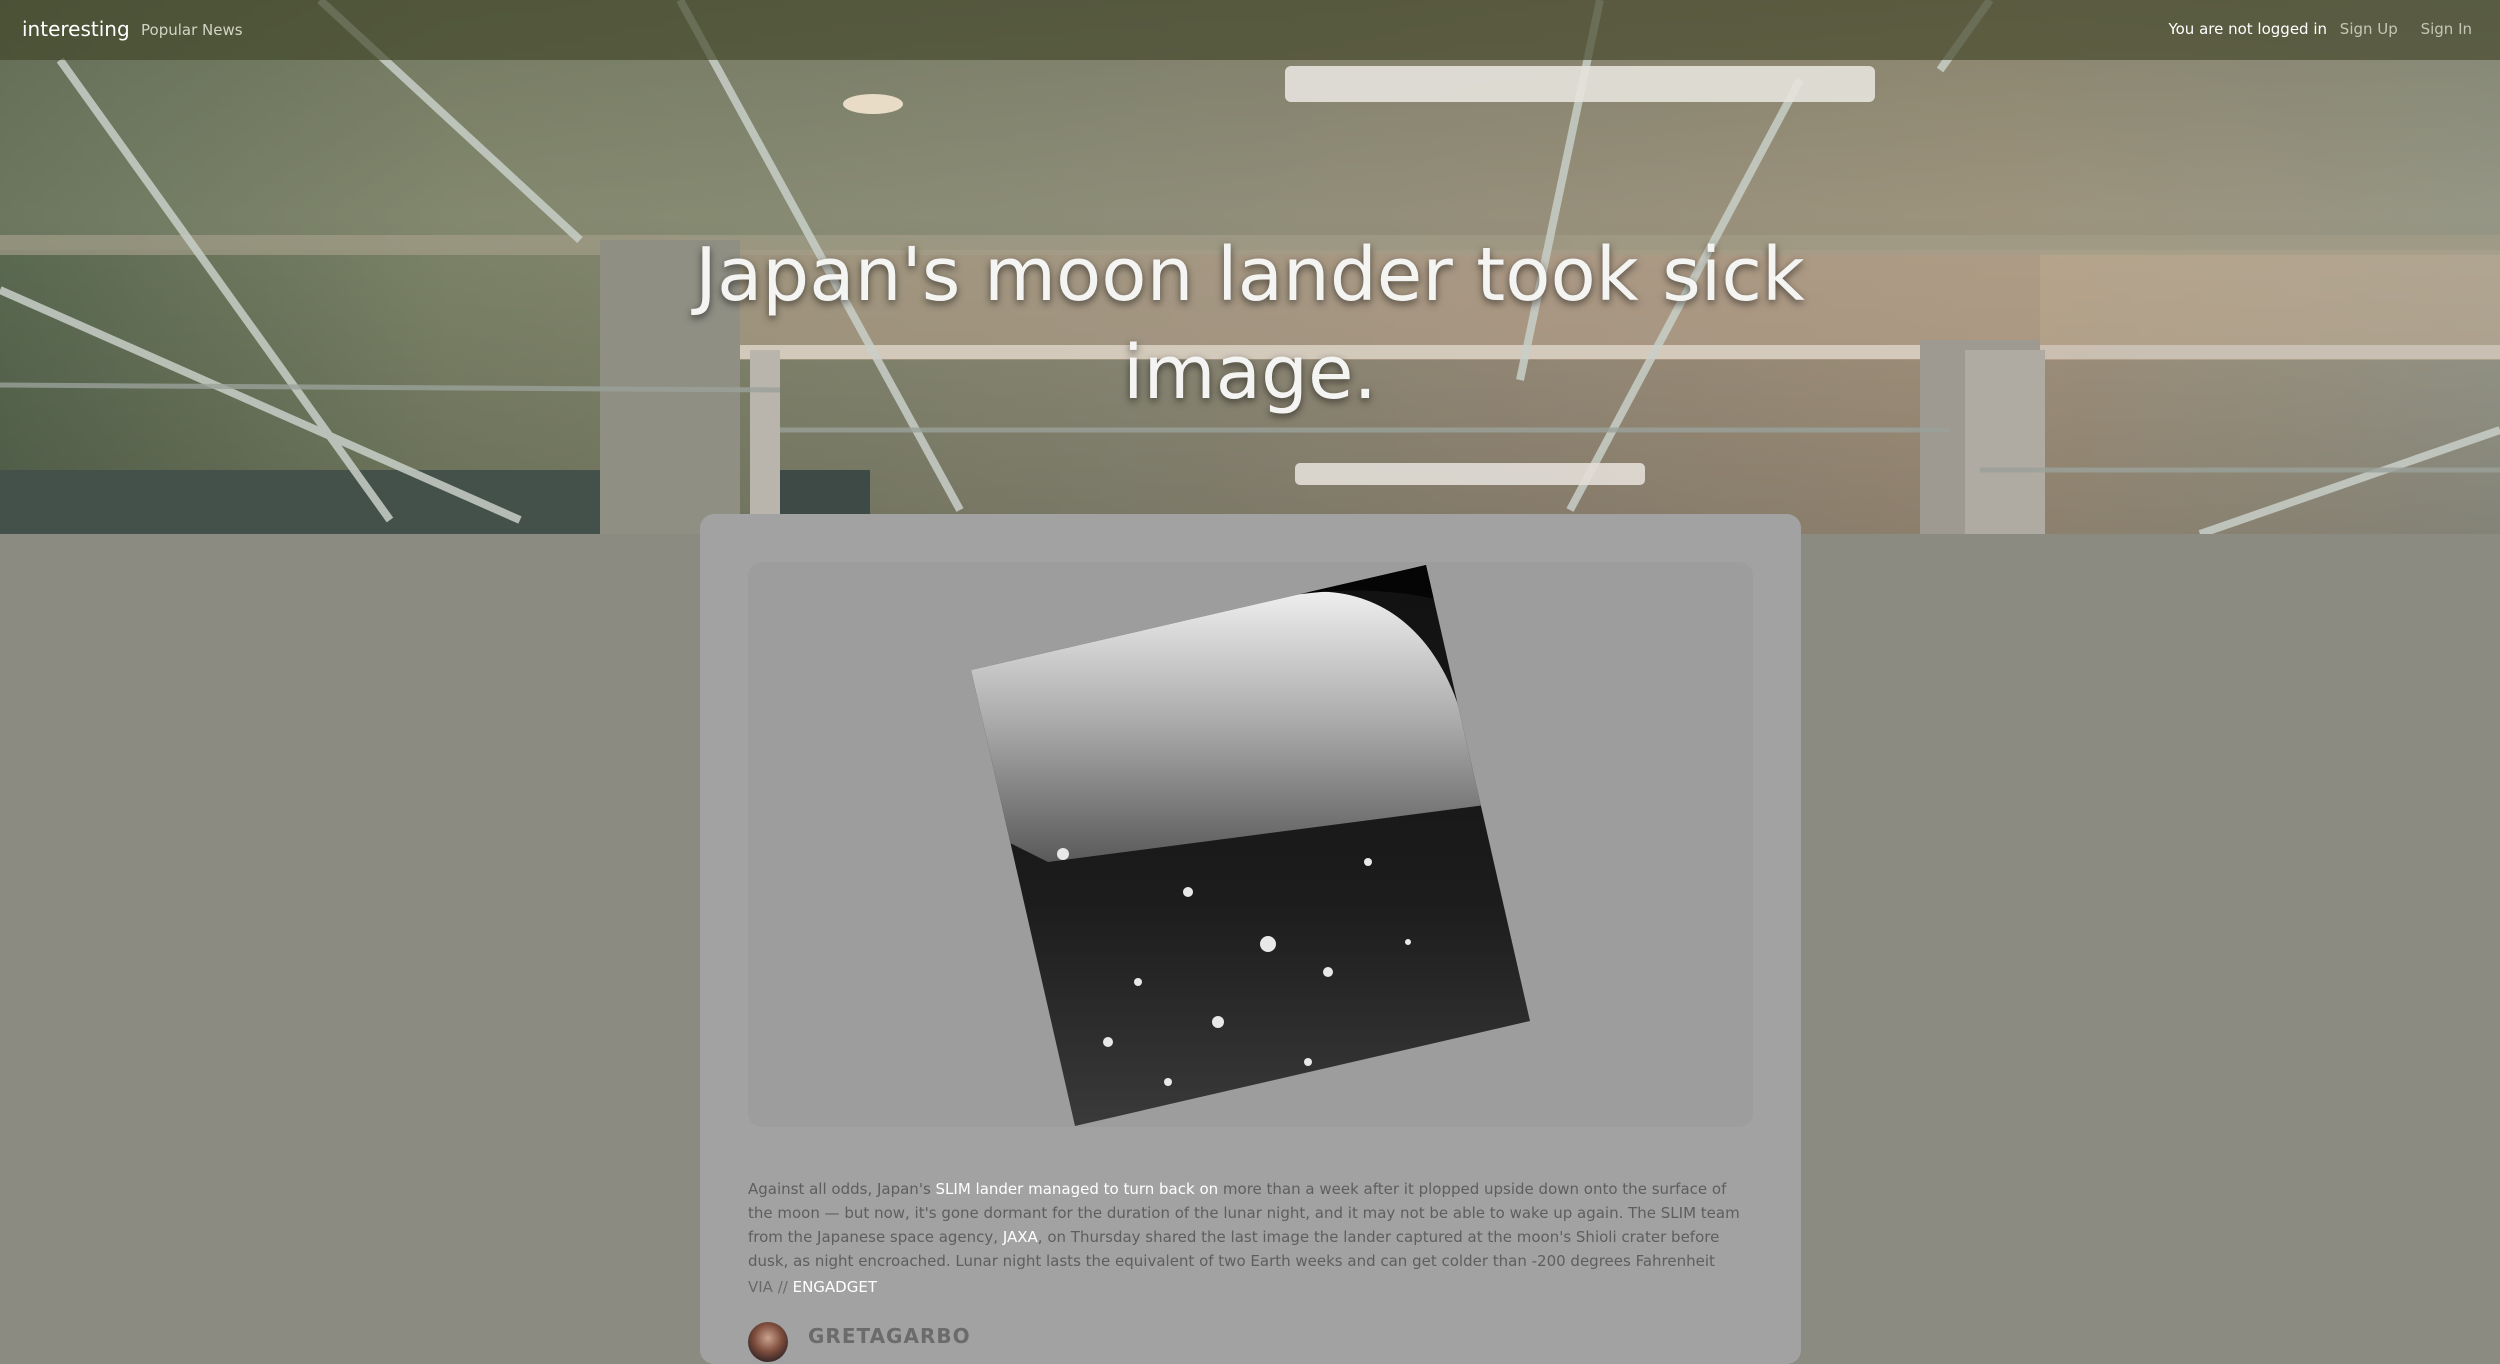  What do you see at coordinates (1077, 1189) in the screenshot?
I see `slim-lander-link: SLIM lander managed to turn back on` at bounding box center [1077, 1189].